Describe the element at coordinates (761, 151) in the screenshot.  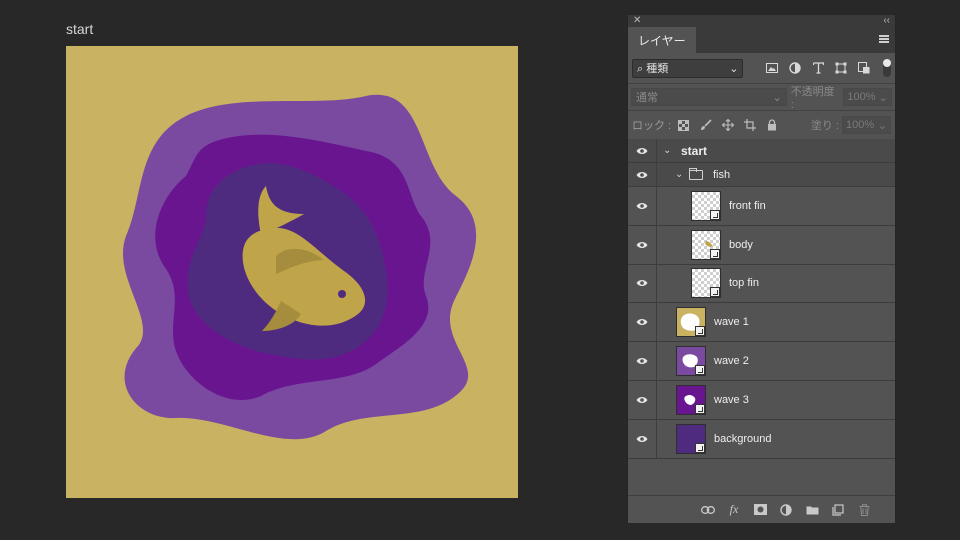
I see `layer-row-start: ⌄ start` at that location.